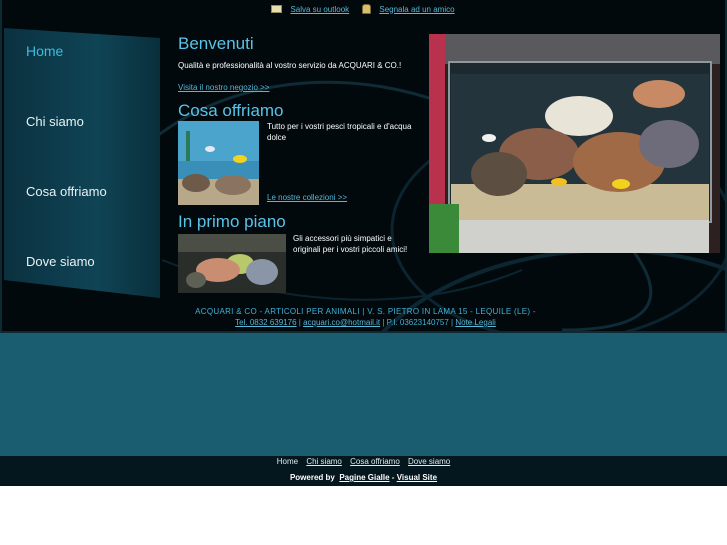  Describe the element at coordinates (324, 461) in the screenshot. I see `bottom-nav-chi-siamo: Chi siamo` at that location.